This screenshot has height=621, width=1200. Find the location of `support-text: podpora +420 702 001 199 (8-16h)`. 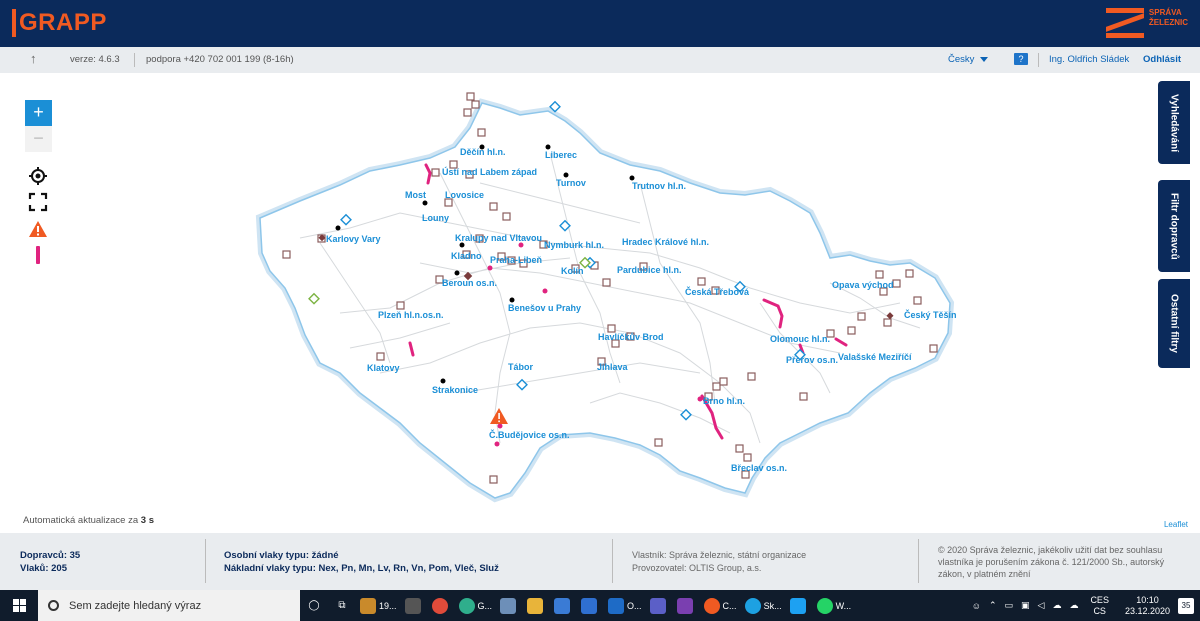

support-text: podpora +420 702 001 199 (8-16h) is located at coordinates (220, 59).